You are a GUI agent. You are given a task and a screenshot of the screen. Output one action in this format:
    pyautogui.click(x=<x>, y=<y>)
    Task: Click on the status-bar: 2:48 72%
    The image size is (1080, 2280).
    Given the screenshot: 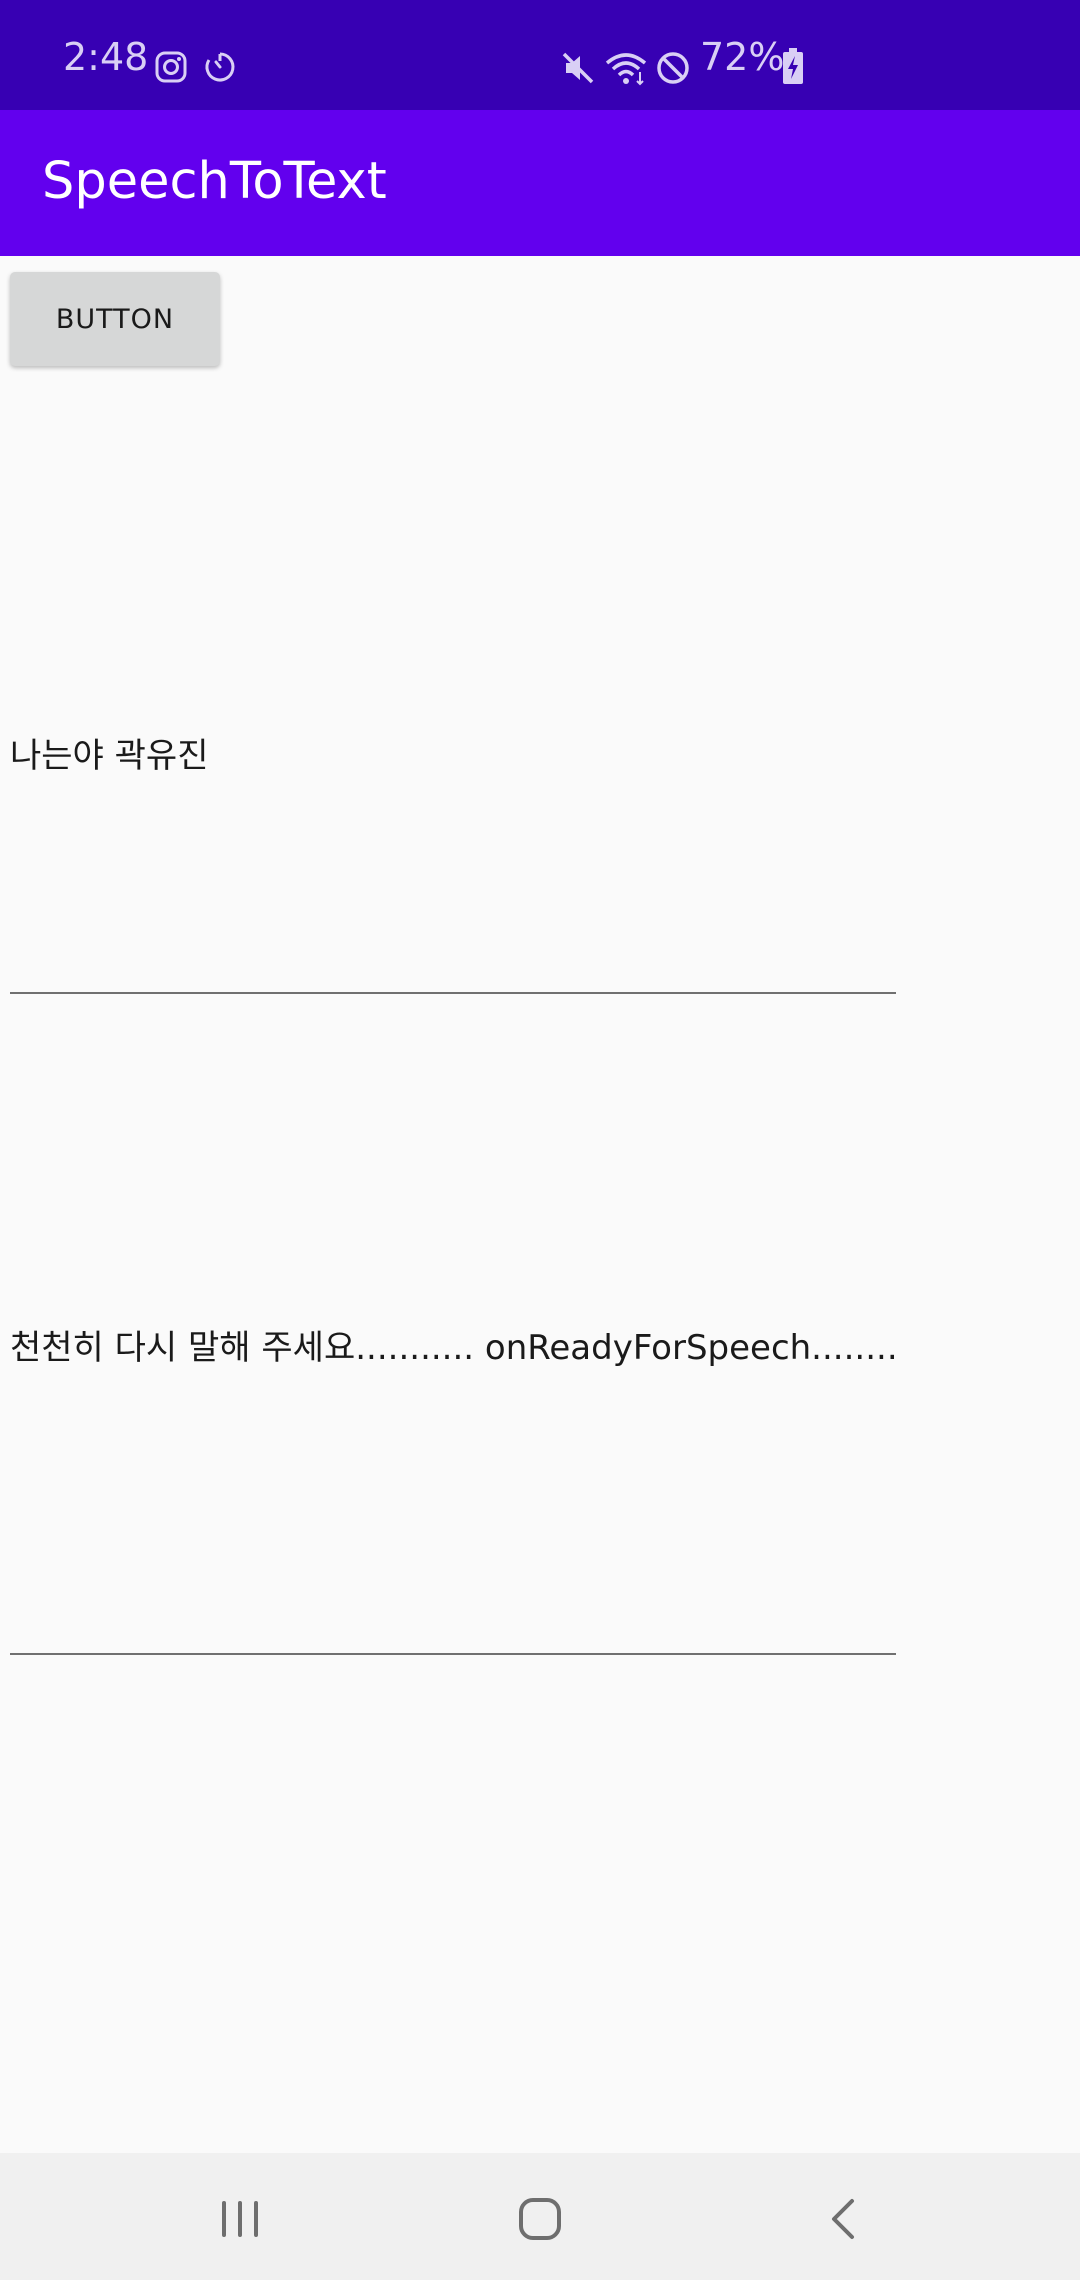 What is the action you would take?
    pyautogui.click(x=540, y=55)
    